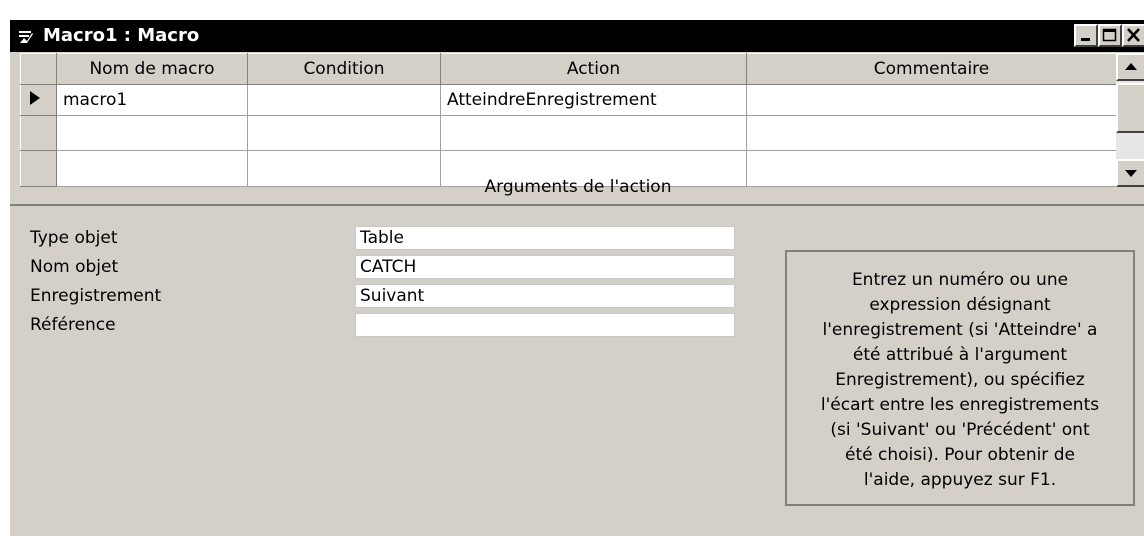 The height and width of the screenshot is (536, 1144). I want to click on minimize-button, so click(1086, 35).